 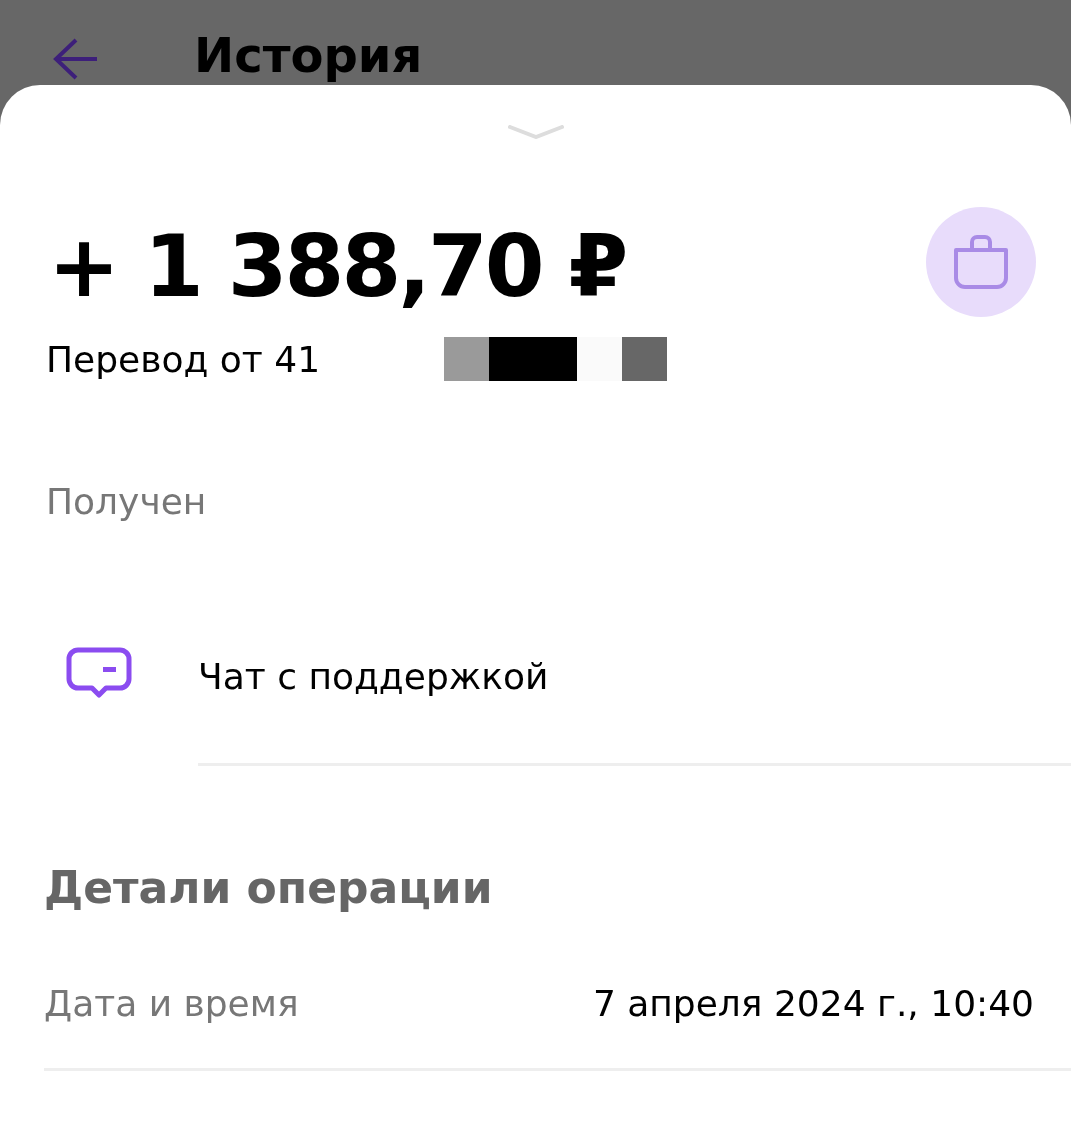 I want to click on back-arrow-icon, so click(x=75, y=59).